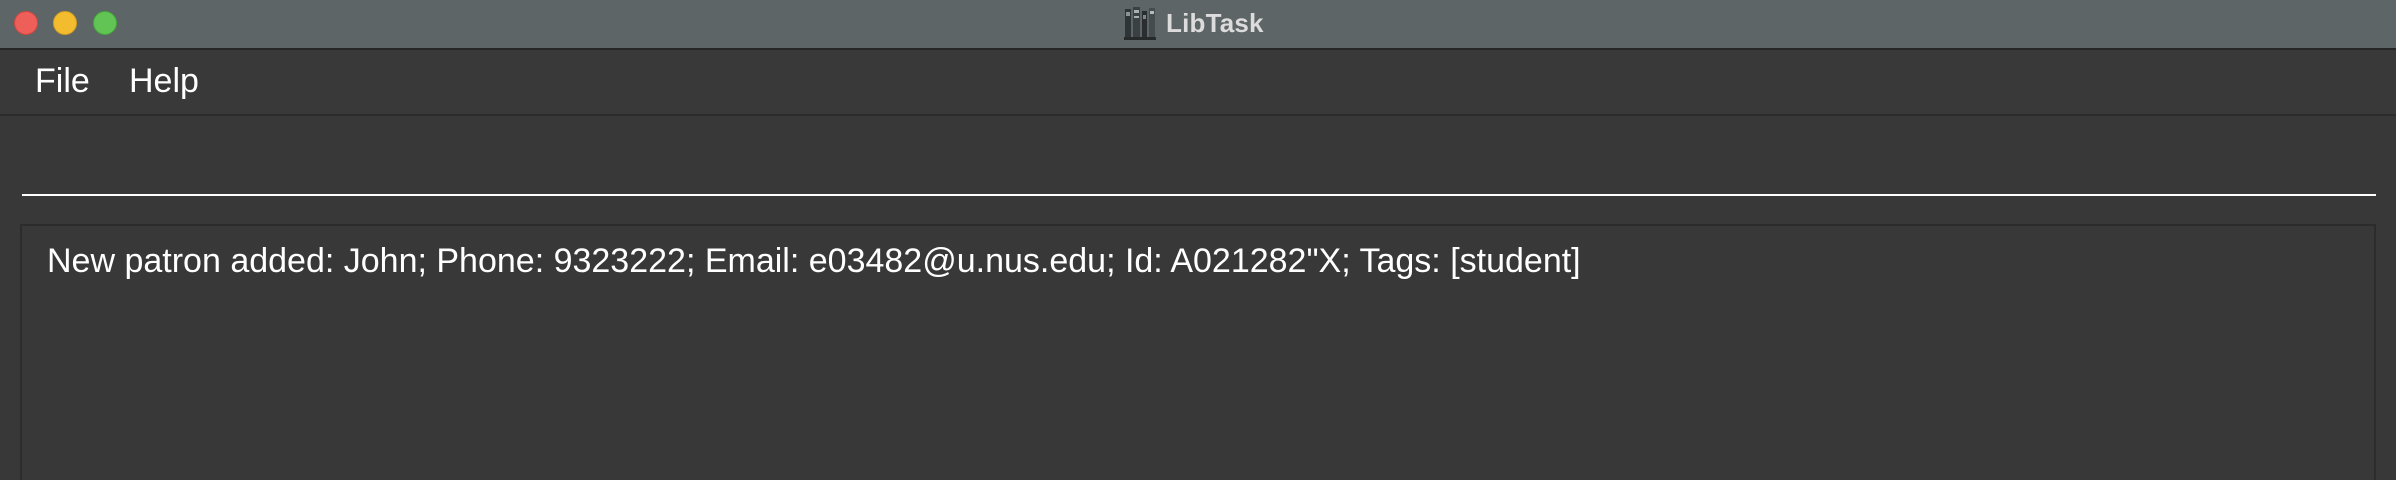 Image resolution: width=2396 pixels, height=480 pixels. I want to click on window-title: LibTask, so click(1215, 22).